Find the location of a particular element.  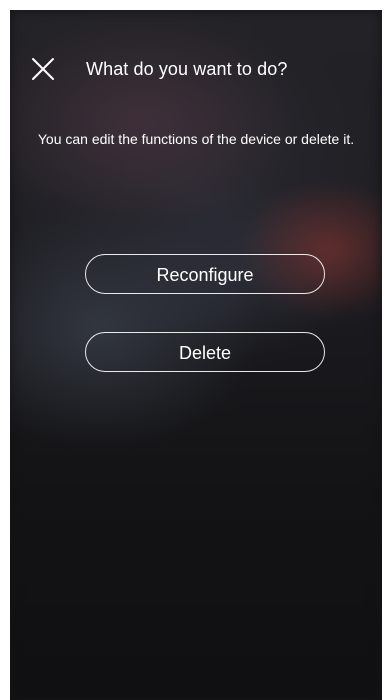

delete-button: Delete is located at coordinates (205, 352).